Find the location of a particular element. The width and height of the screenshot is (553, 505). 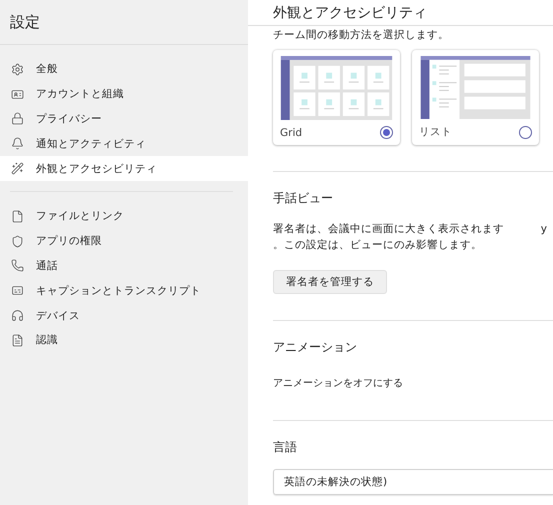

document-icon is located at coordinates (17, 340).